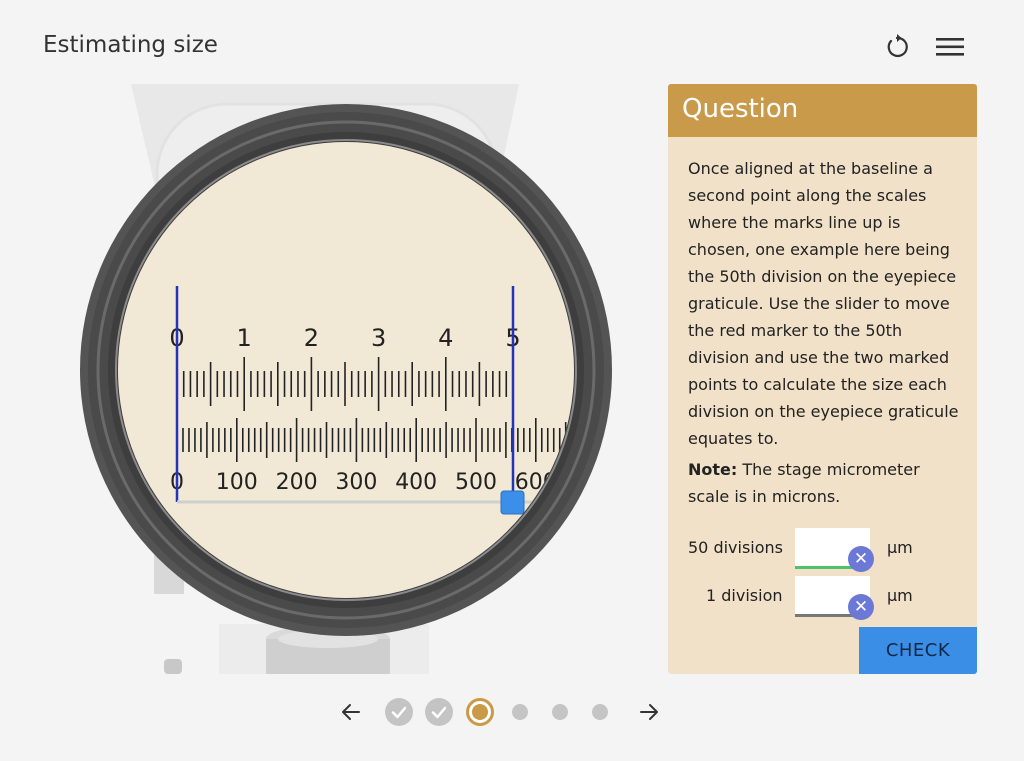 The height and width of the screenshot is (761, 1024). I want to click on arrow-left-icon, so click(351, 712).